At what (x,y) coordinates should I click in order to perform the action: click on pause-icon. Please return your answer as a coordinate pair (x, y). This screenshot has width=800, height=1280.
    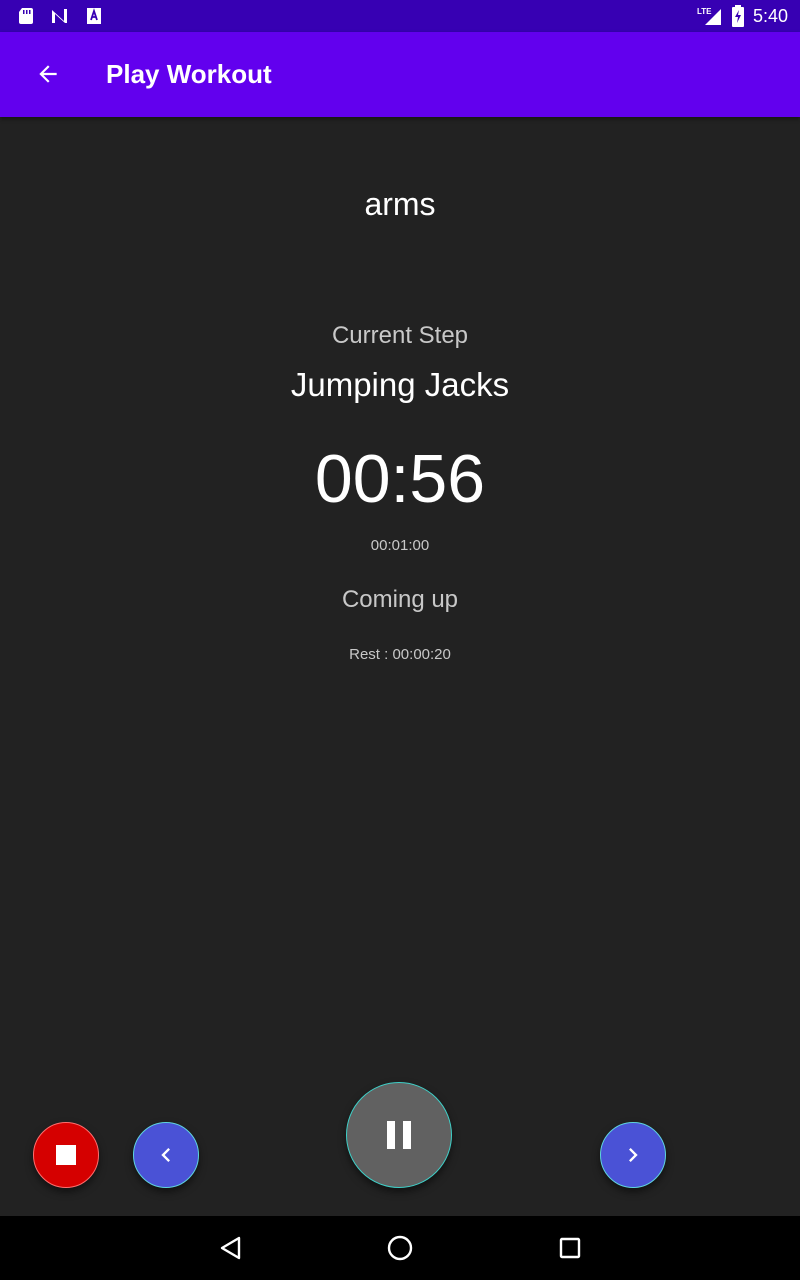
    Looking at the image, I should click on (399, 1135).